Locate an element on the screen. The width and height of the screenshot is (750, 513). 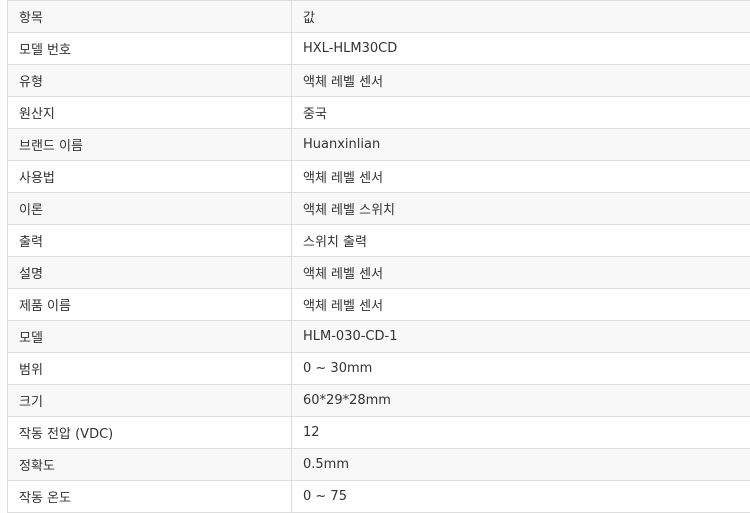
row-label: 작동 전압 (VDC) is located at coordinates (149, 432).